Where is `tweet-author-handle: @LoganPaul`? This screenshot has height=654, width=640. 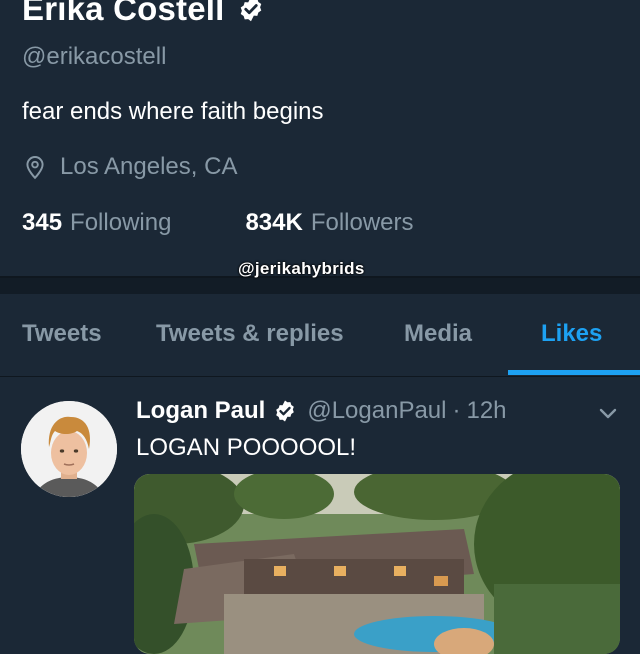
tweet-author-handle: @LoganPaul is located at coordinates (376, 411).